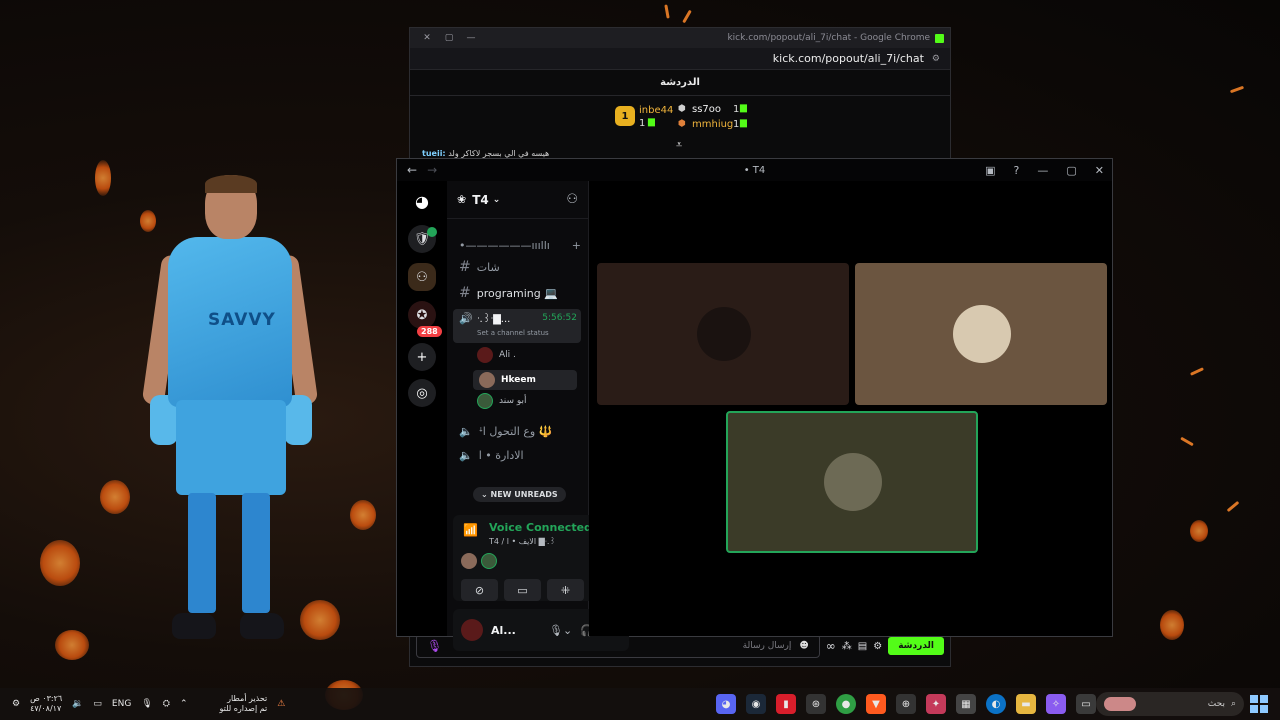 This screenshot has width=1280, height=720. I want to click on emoji-icon: ☻, so click(803, 646).